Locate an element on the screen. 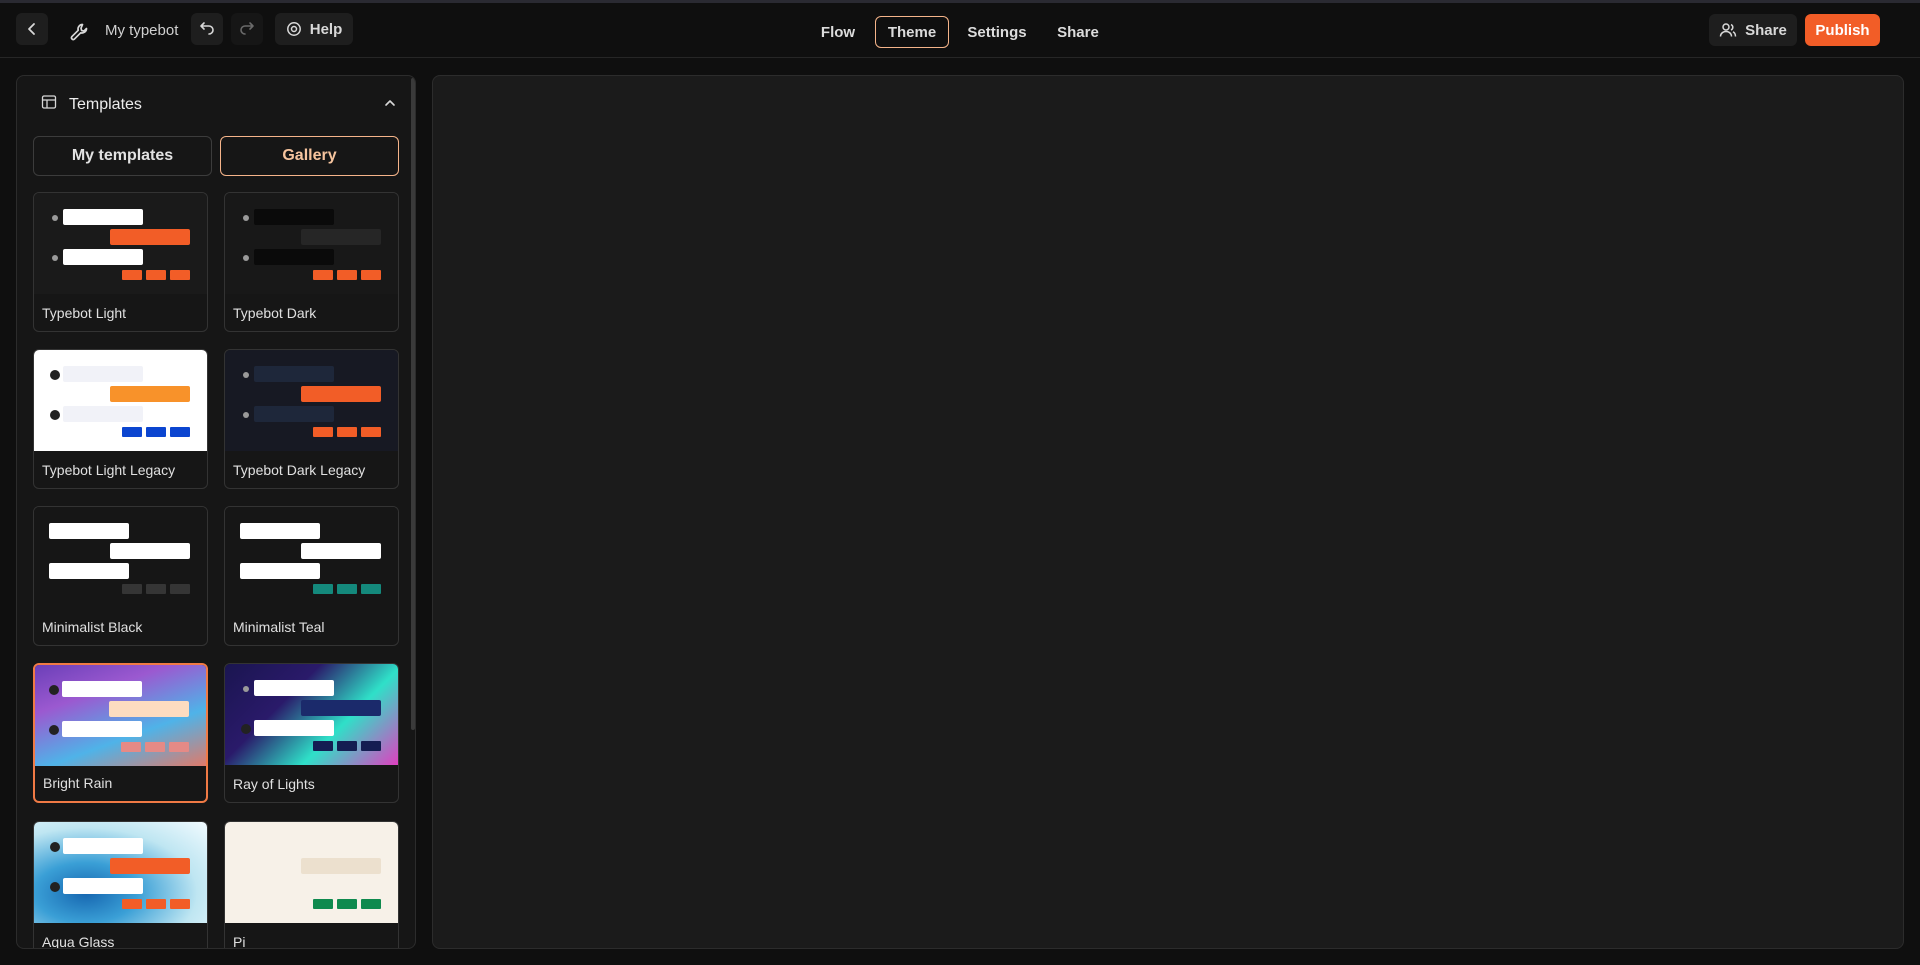 The width and height of the screenshot is (1920, 965). template-card-minimalist-black: Minimalist Black is located at coordinates (120, 576).